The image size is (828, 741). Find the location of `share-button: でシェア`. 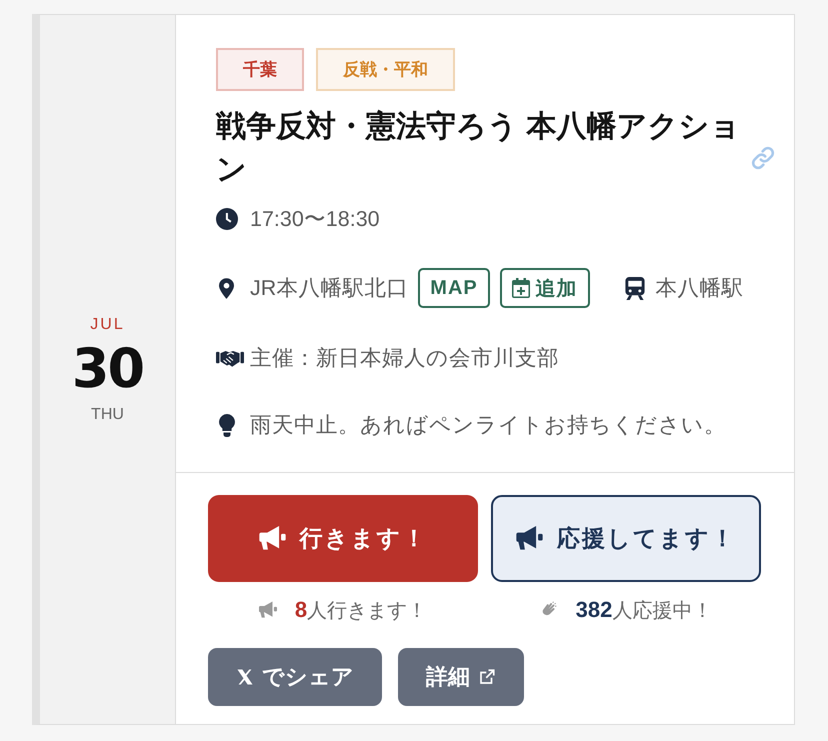

share-button: でシェア is located at coordinates (295, 677).